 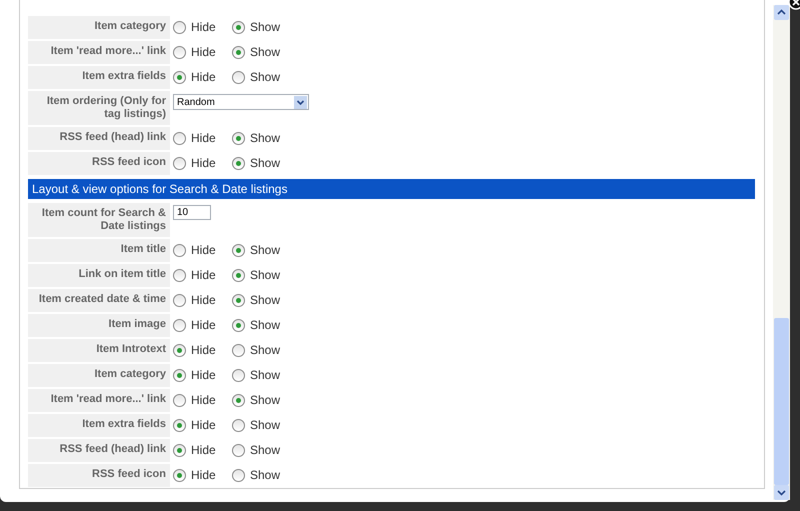 What do you see at coordinates (192, 212) in the screenshot?
I see `item-count-field: 10` at bounding box center [192, 212].